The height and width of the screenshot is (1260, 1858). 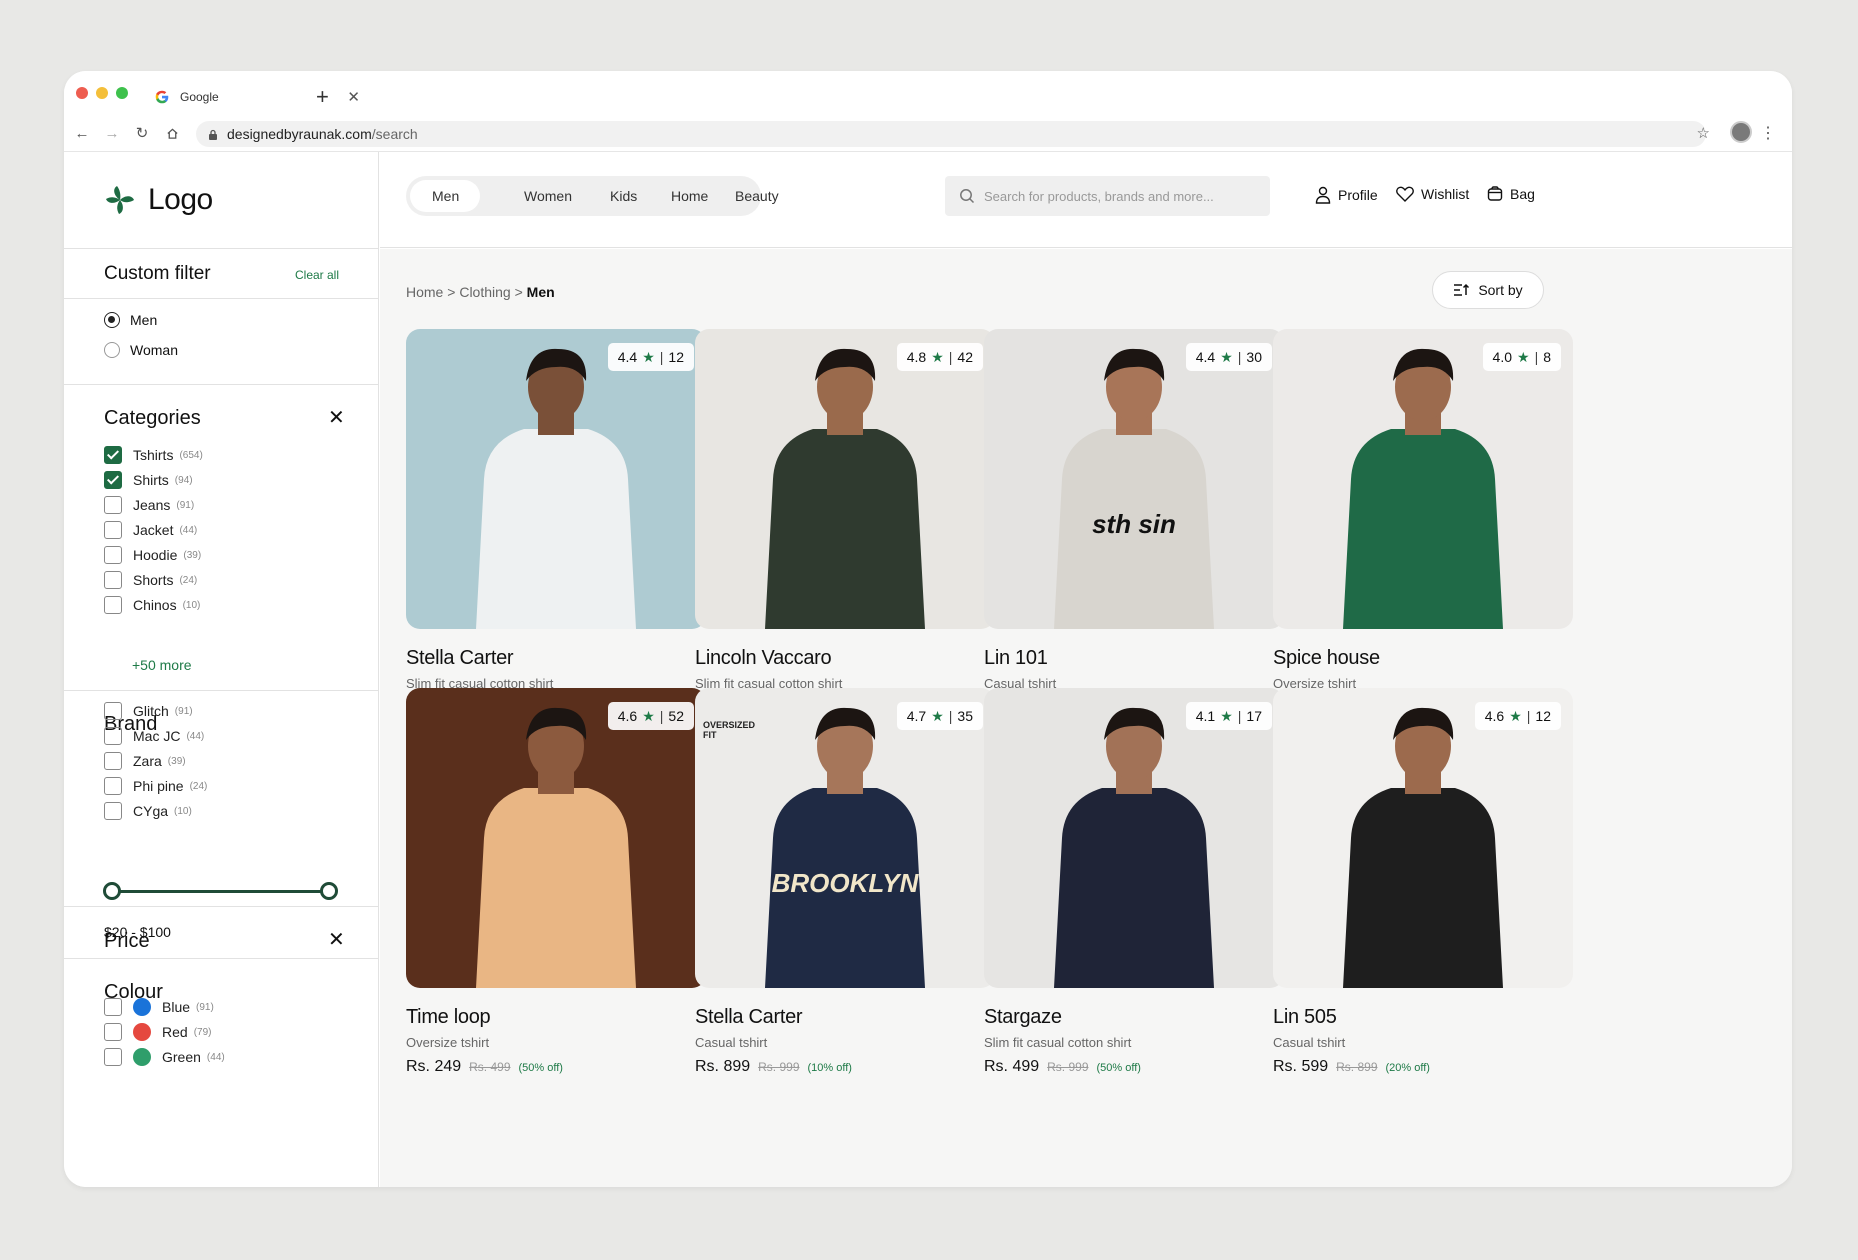 I want to click on colour-option: Blue (91), so click(x=159, y=1007).